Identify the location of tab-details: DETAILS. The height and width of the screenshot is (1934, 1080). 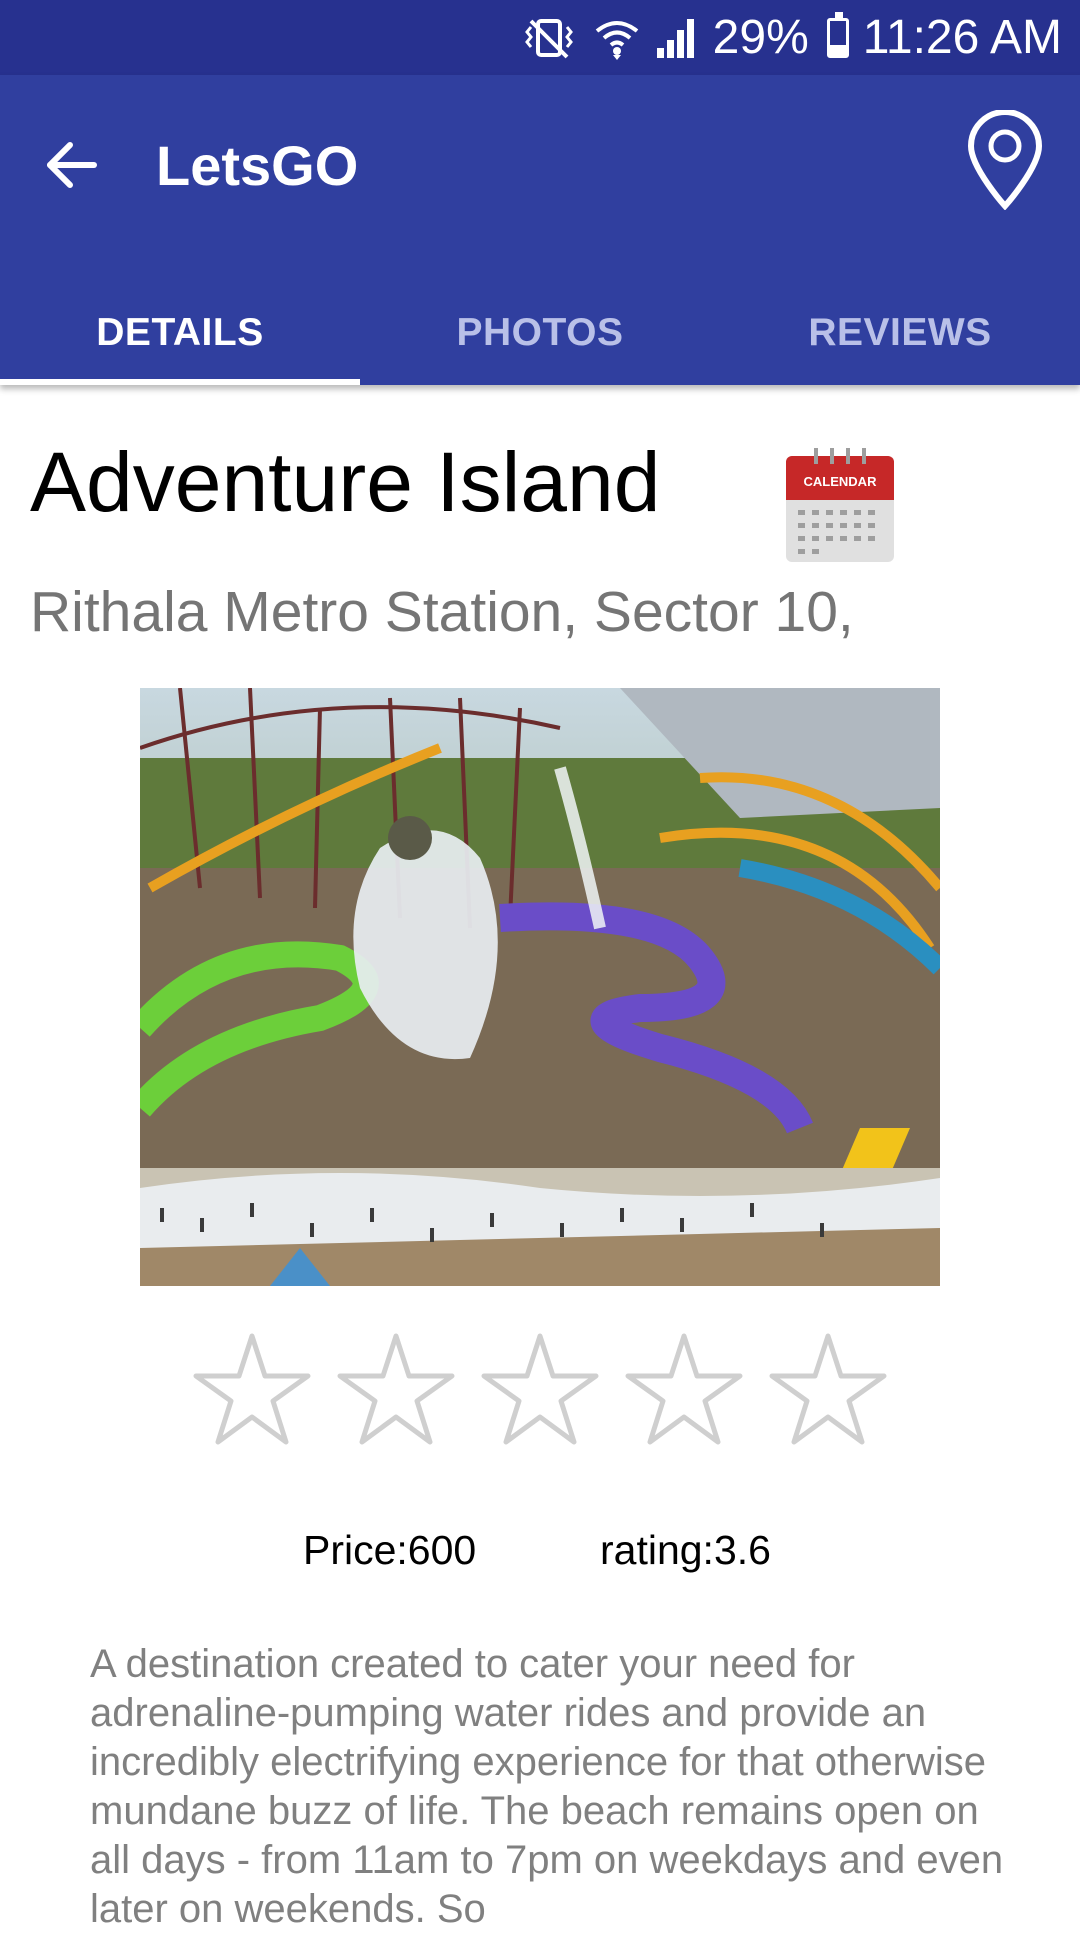
(180, 332).